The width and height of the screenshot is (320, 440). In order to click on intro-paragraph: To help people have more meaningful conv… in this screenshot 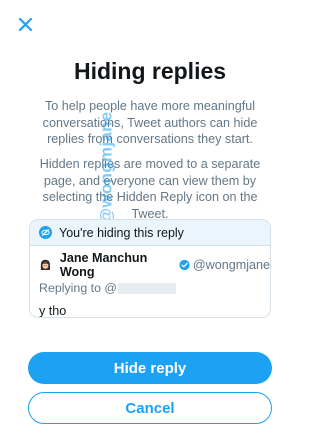, I will do `click(150, 122)`.